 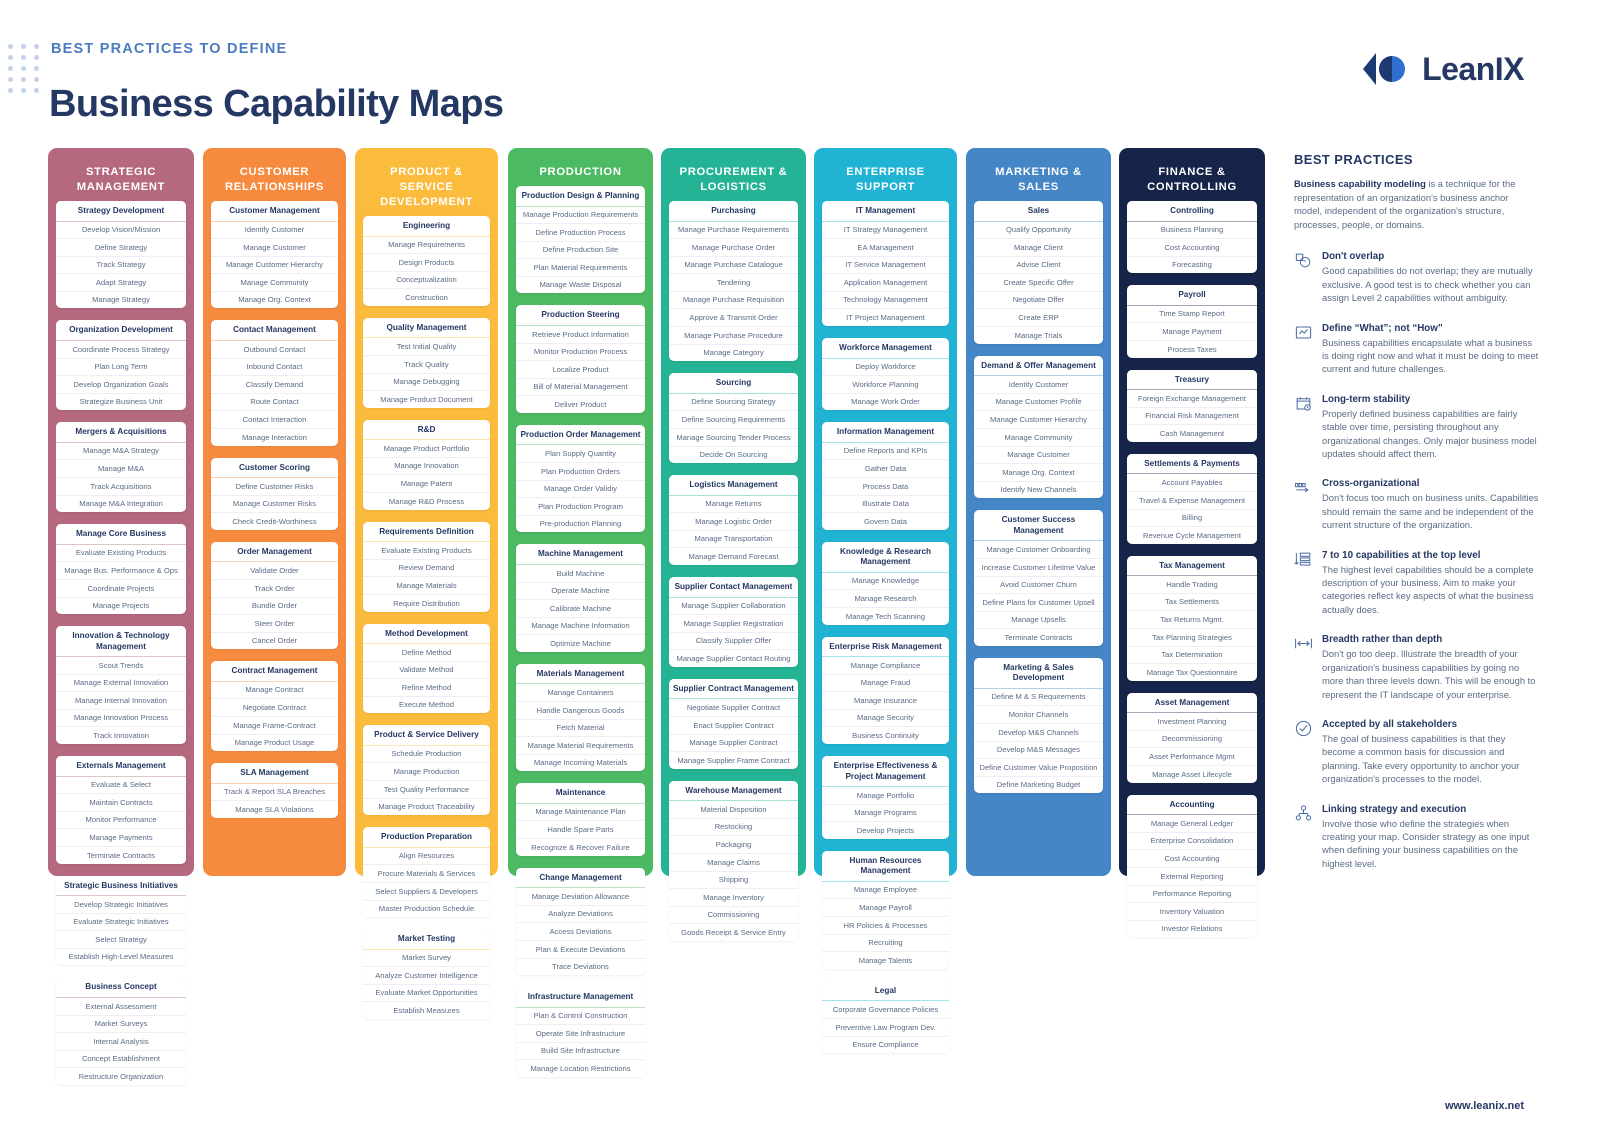 I want to click on capability-item: Tendering, so click(x=733, y=282).